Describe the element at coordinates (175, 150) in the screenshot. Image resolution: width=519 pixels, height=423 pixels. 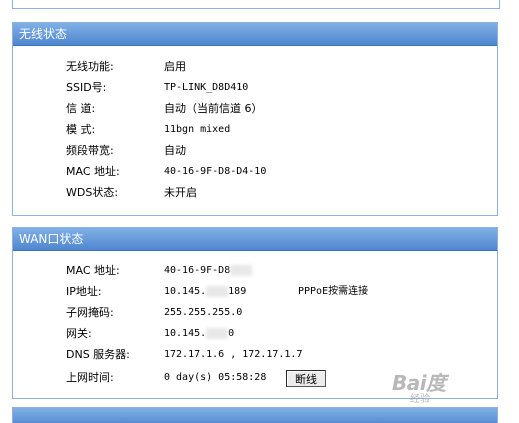
I see `bandwidth-value: 自动` at that location.